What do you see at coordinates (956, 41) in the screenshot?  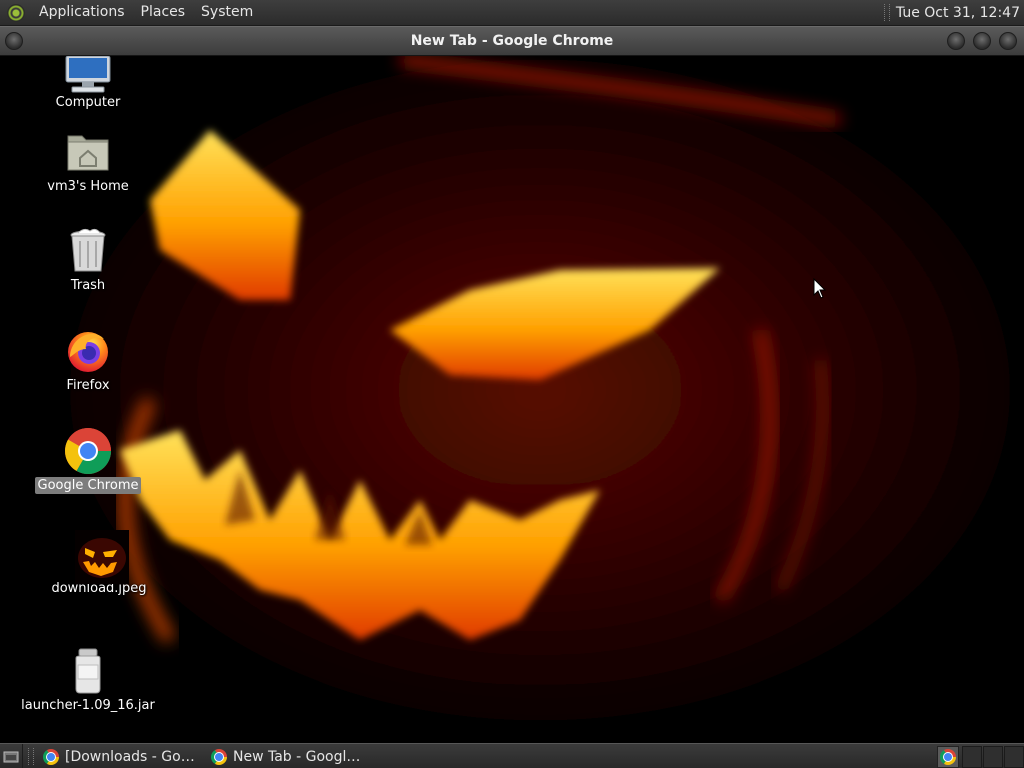 I see `minimize-button` at bounding box center [956, 41].